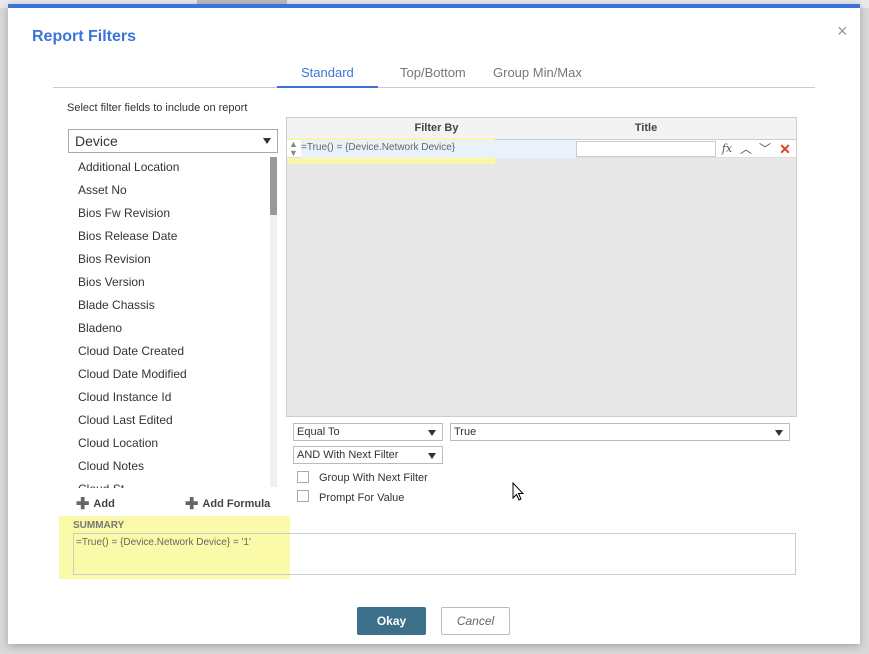  What do you see at coordinates (236, 504) in the screenshot?
I see `add-formula-label: Add Formula` at bounding box center [236, 504].